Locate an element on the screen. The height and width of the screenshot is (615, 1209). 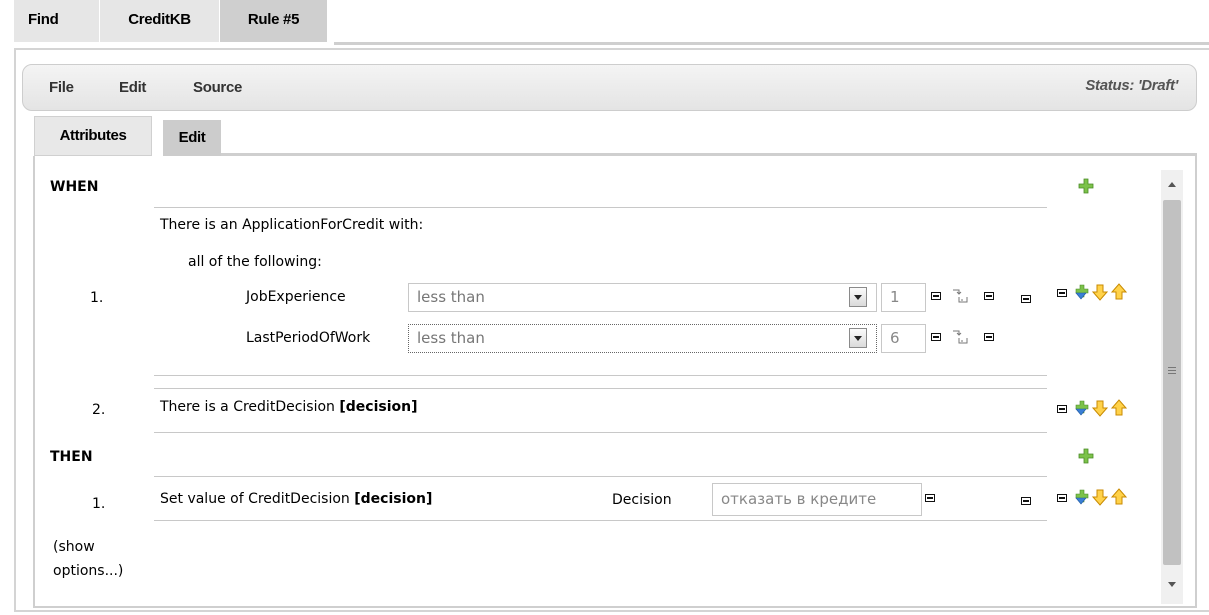
decision-value-input: отказать в кредите is located at coordinates (817, 499).